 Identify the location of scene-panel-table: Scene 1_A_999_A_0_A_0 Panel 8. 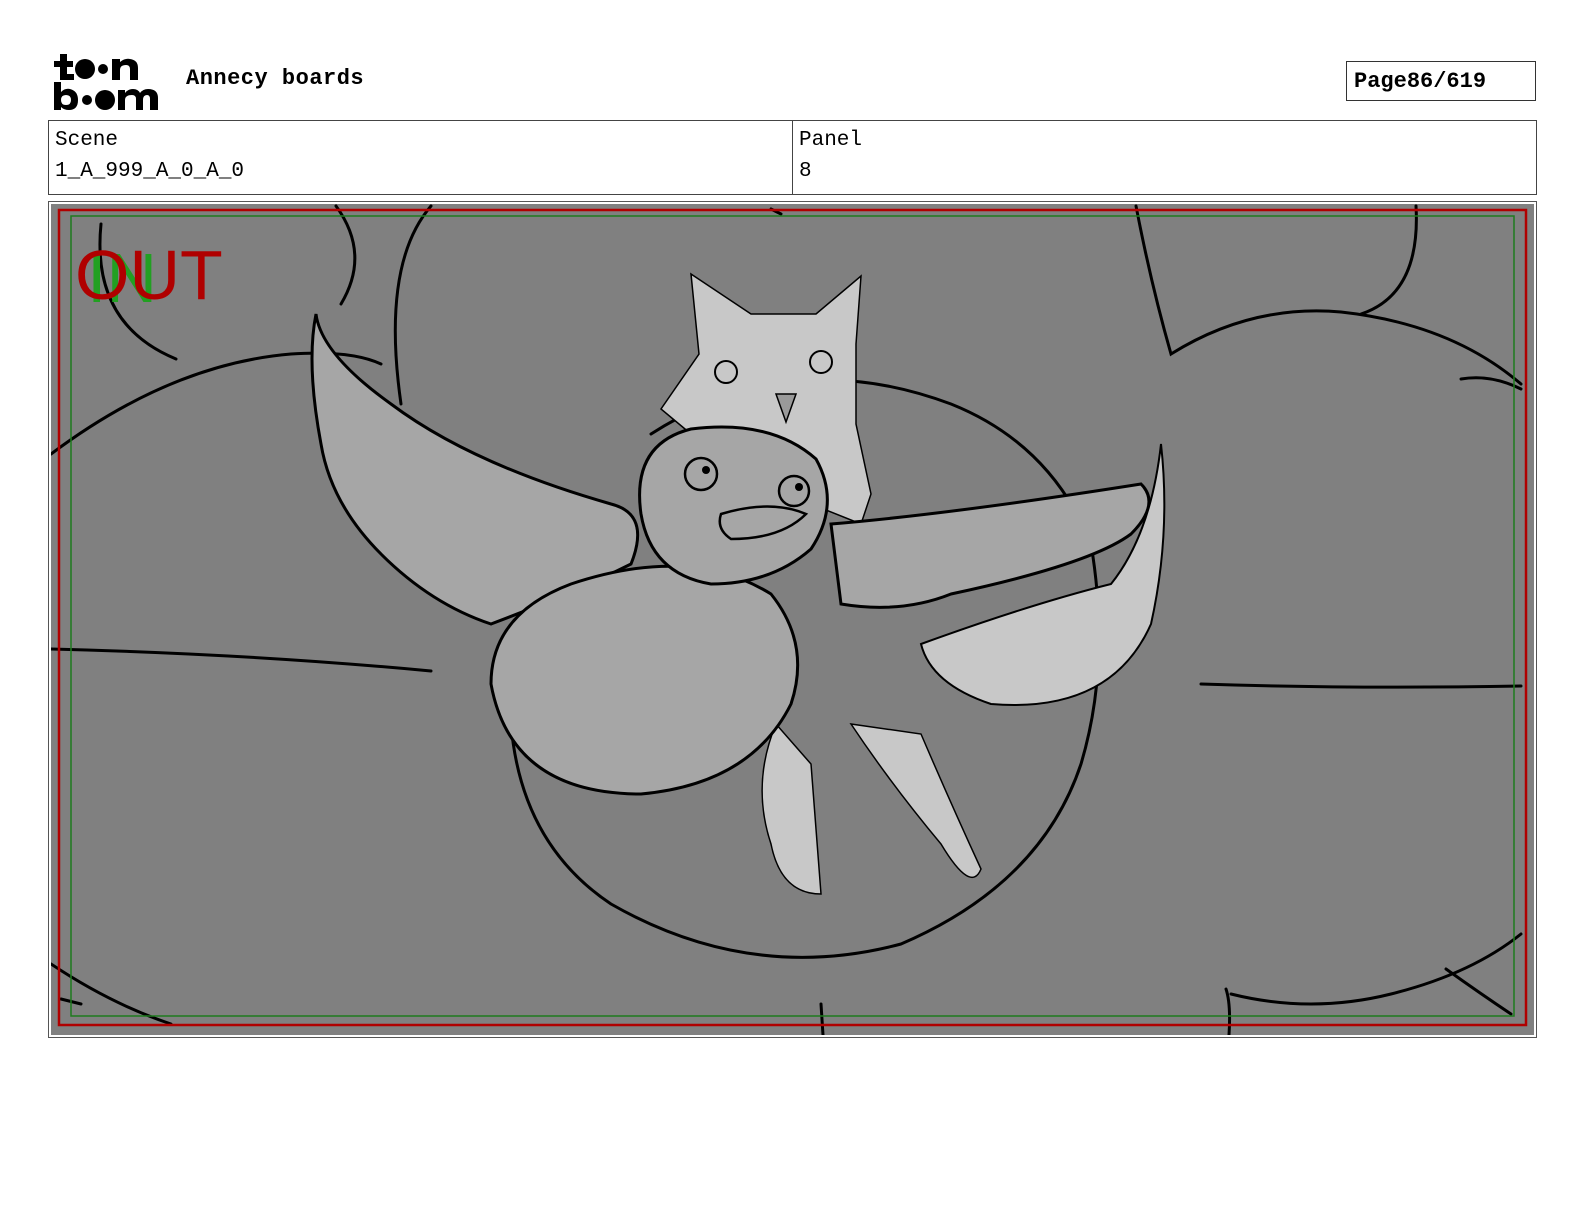
(792, 157).